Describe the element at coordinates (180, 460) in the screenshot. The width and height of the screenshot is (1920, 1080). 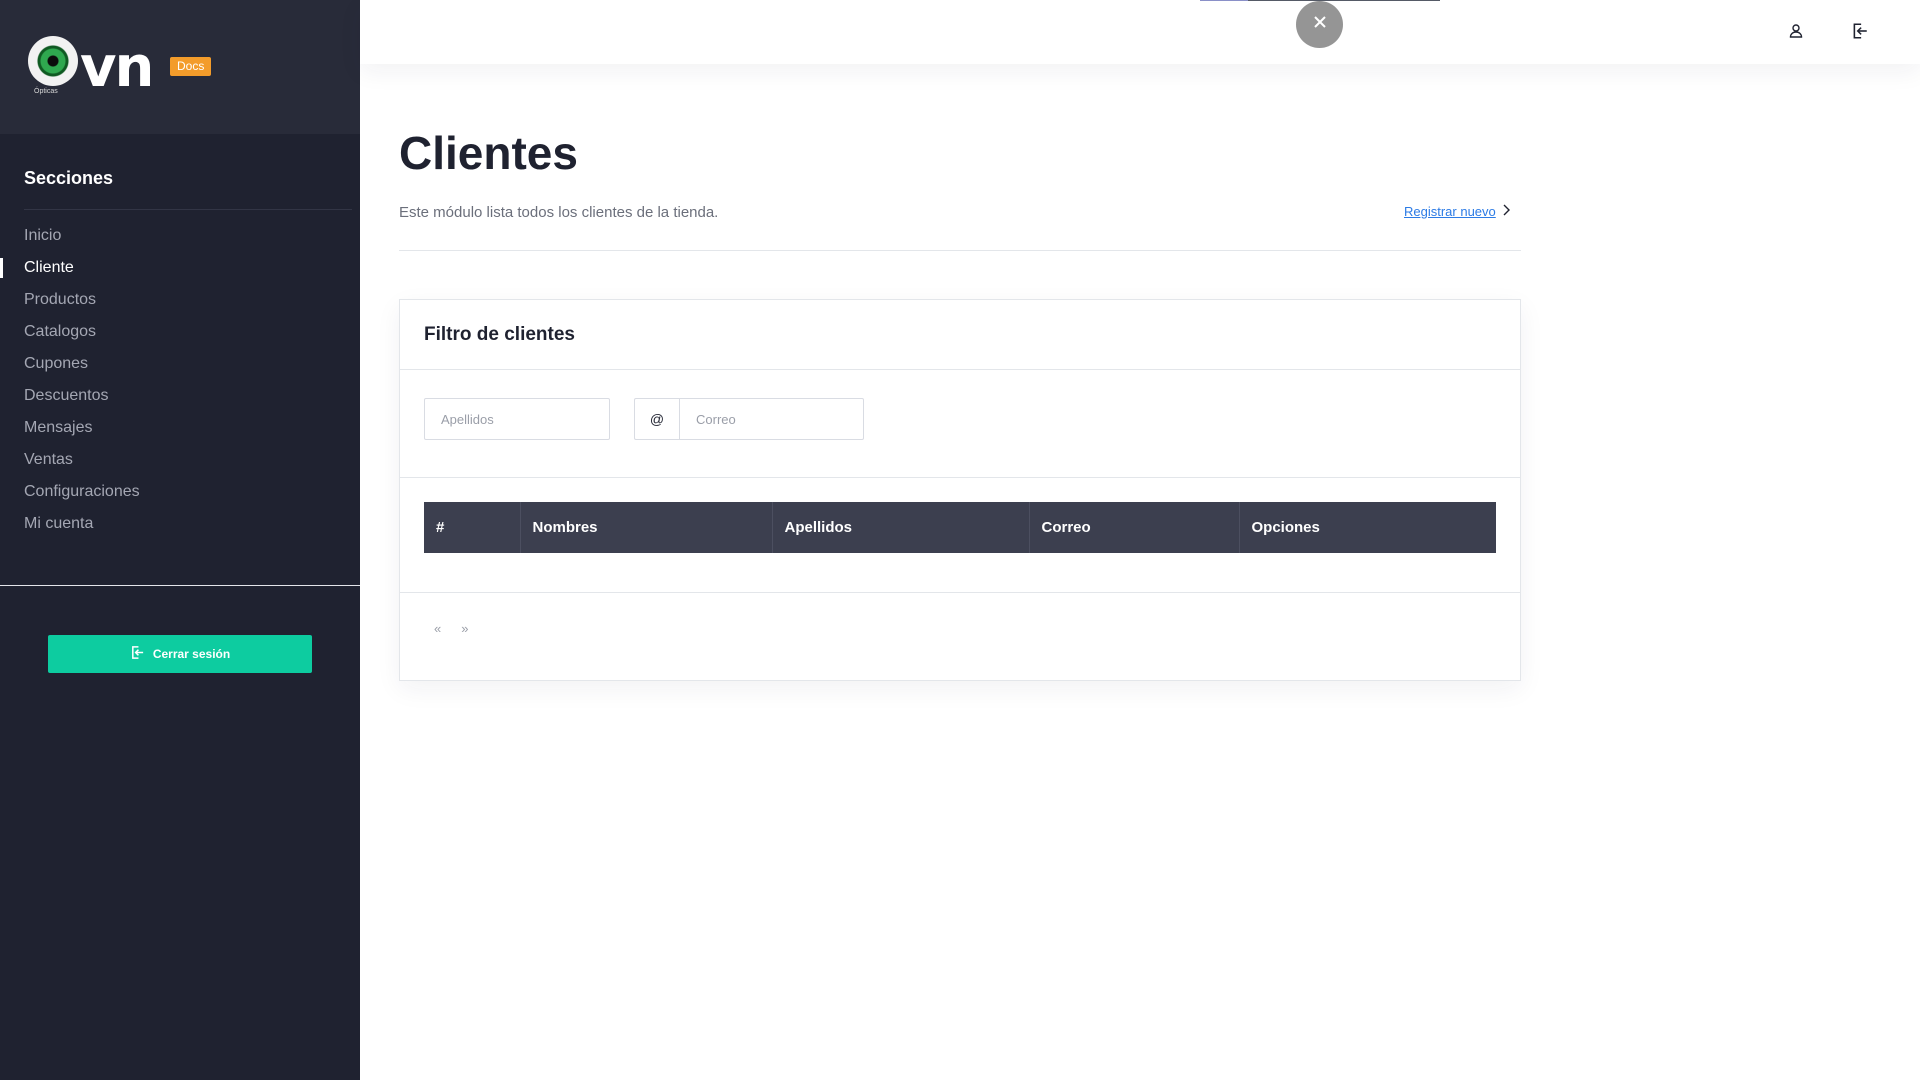
I see `sidebar-item-ventas: Ventas` at that location.